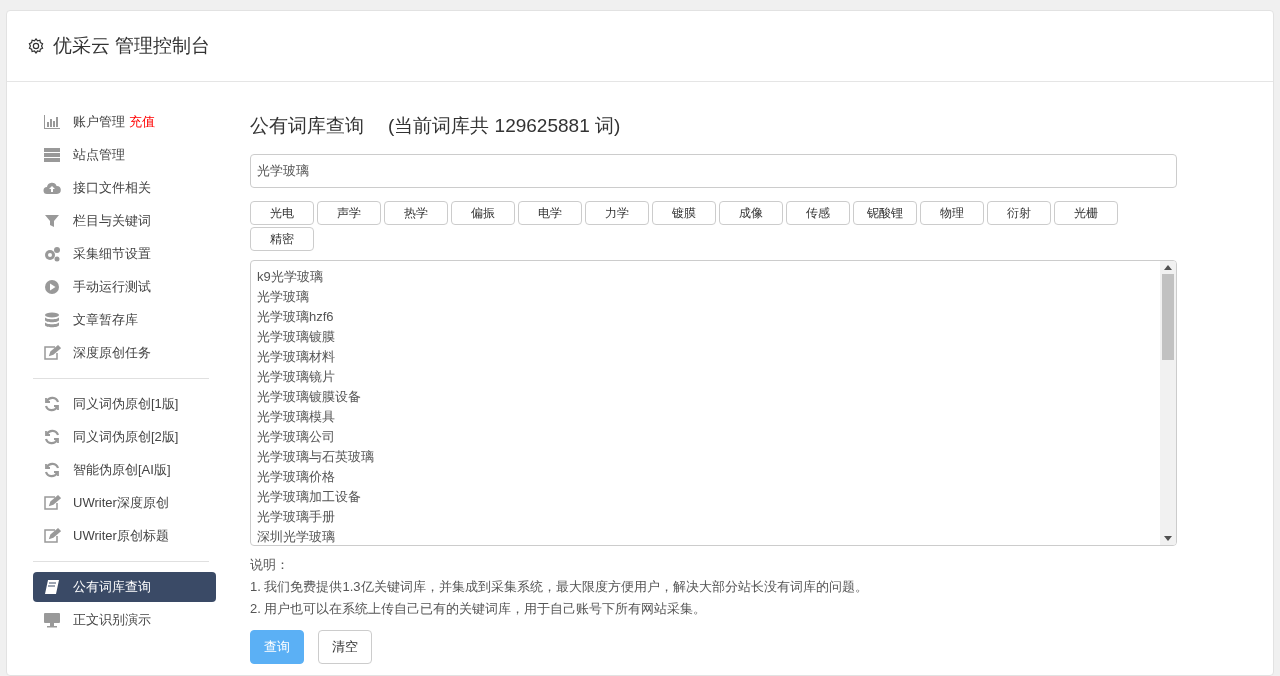  I want to click on sidebar-item: 同义词伪原创[1版], so click(124, 404).